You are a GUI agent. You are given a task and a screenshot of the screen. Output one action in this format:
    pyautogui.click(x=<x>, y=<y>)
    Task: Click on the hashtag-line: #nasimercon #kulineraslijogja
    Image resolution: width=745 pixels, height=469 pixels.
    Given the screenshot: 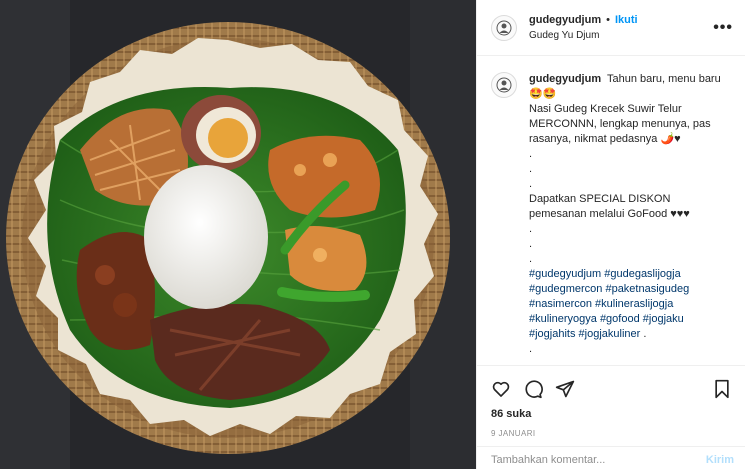 What is the action you would take?
    pyautogui.click(x=631, y=304)
    